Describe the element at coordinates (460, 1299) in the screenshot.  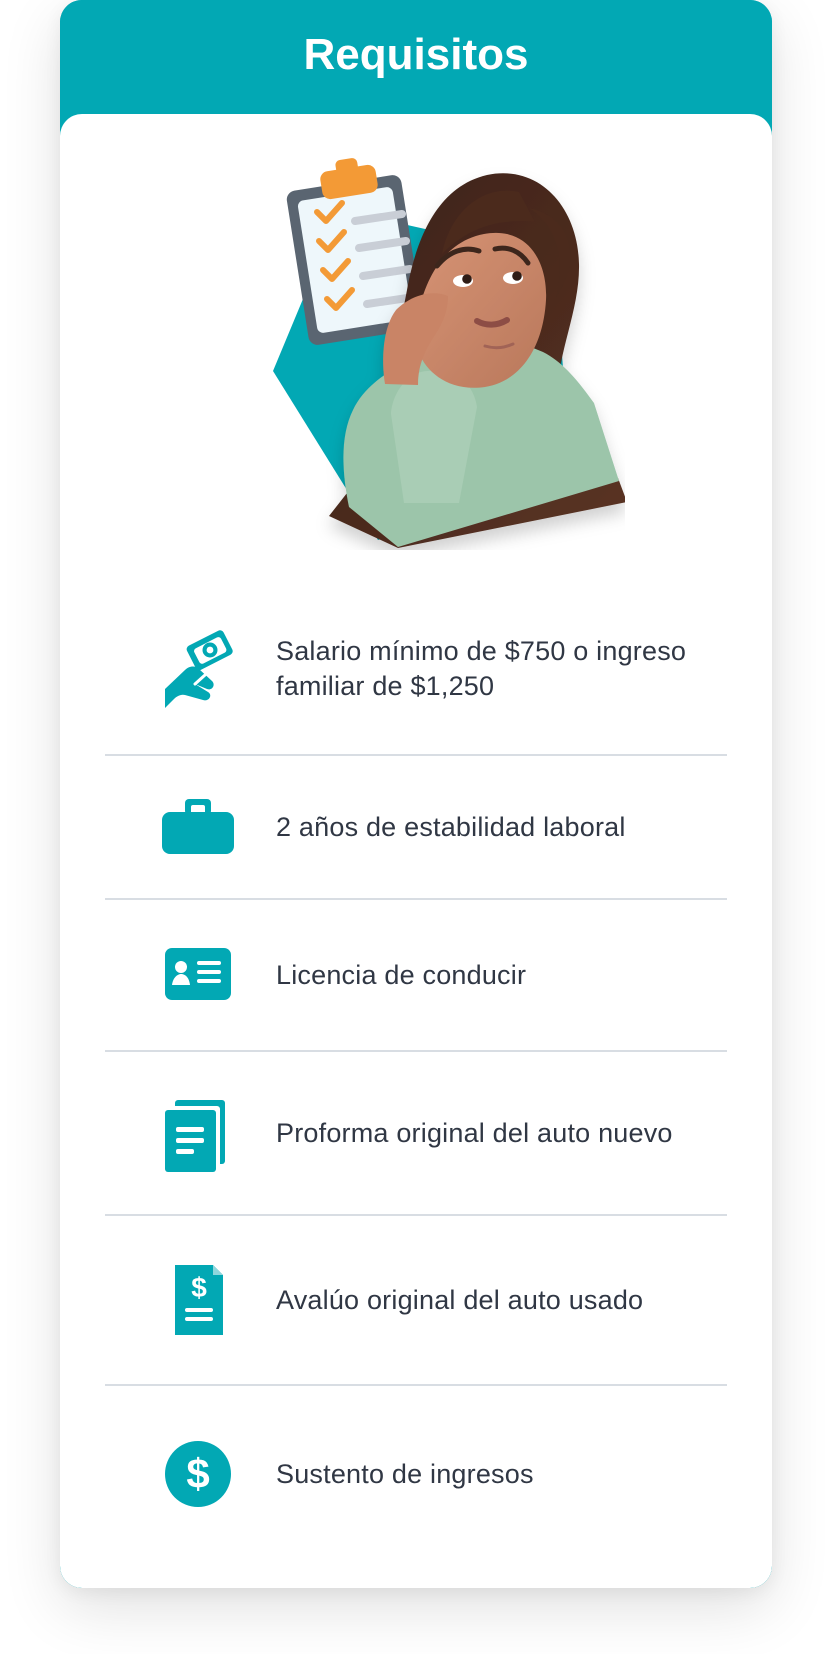
I see `requirement-label-used-car-appraisal: Avalúo original del auto usado` at that location.